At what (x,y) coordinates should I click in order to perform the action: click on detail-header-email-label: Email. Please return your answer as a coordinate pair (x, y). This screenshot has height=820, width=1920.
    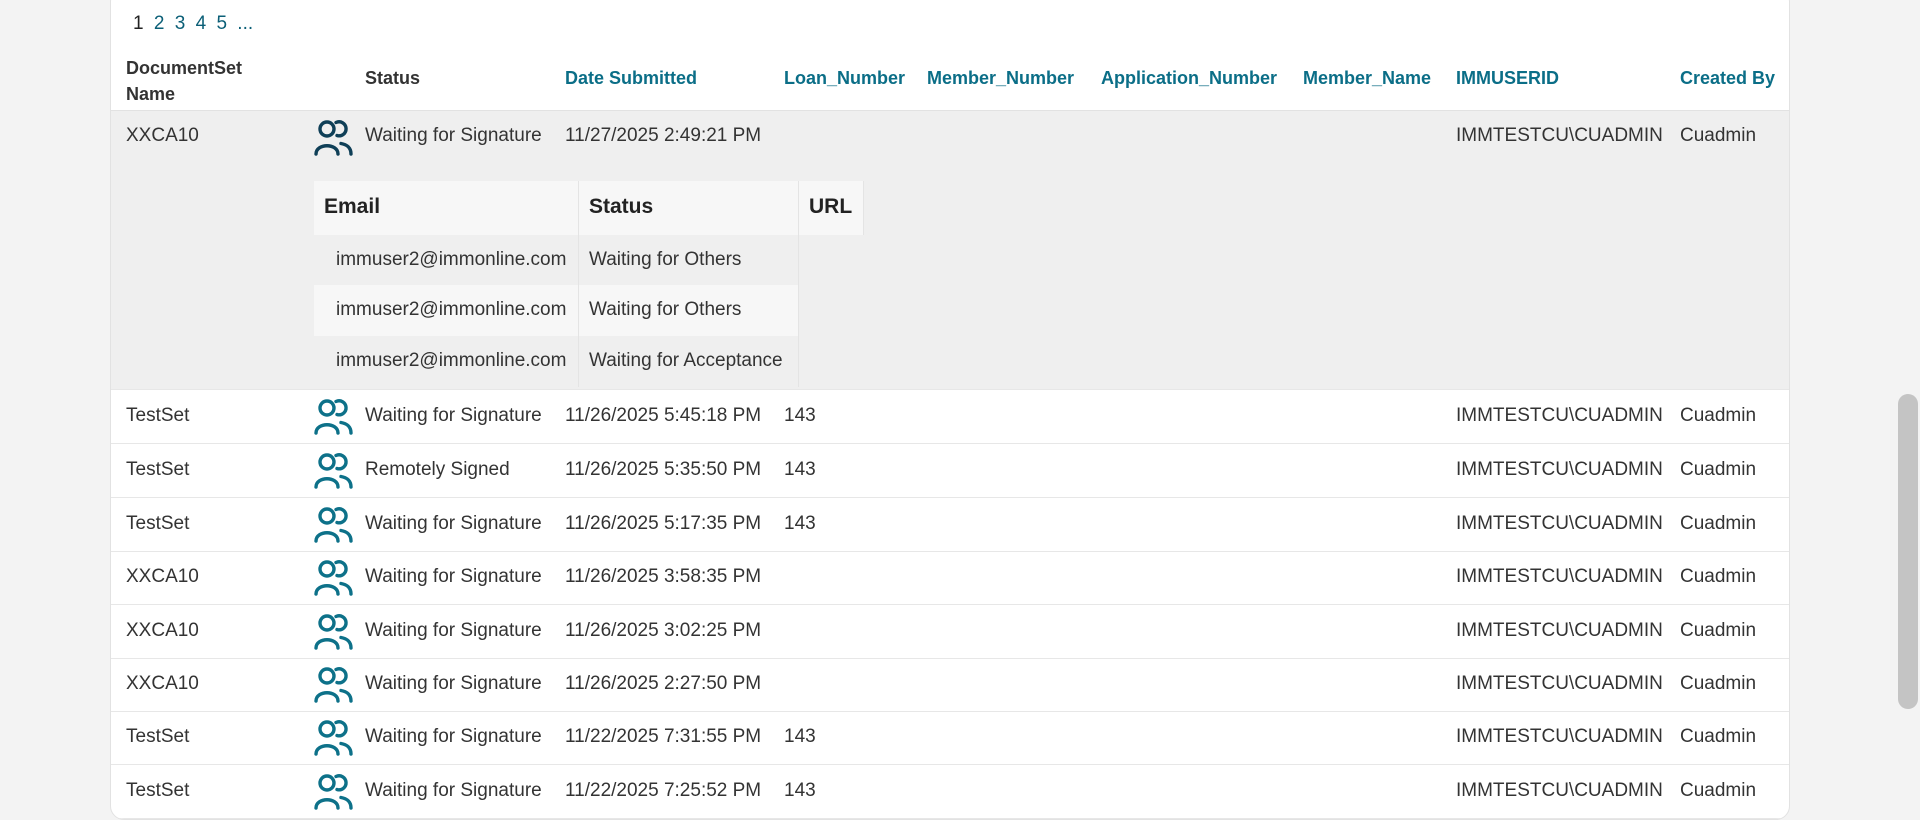
    Looking at the image, I should click on (352, 206).